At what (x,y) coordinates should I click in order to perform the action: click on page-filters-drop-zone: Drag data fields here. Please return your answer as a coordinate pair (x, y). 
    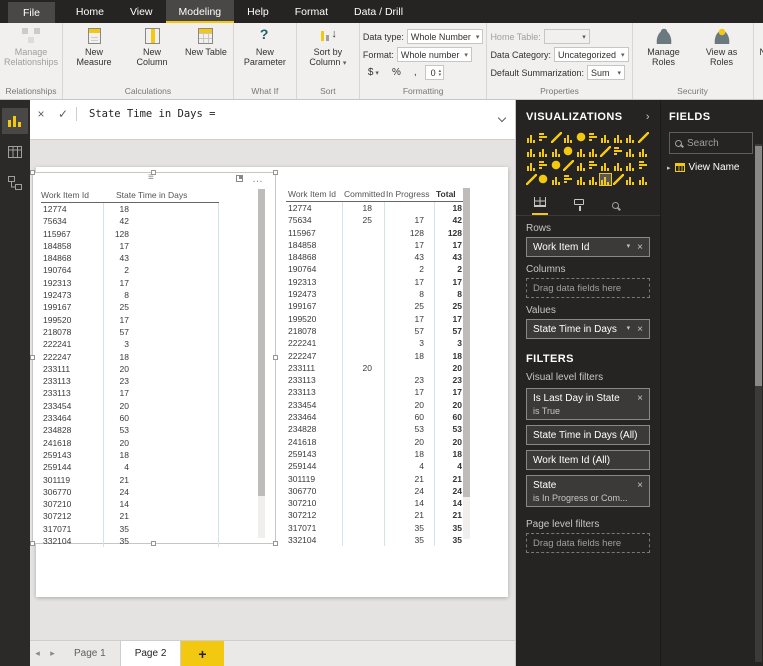
    Looking at the image, I should click on (588, 543).